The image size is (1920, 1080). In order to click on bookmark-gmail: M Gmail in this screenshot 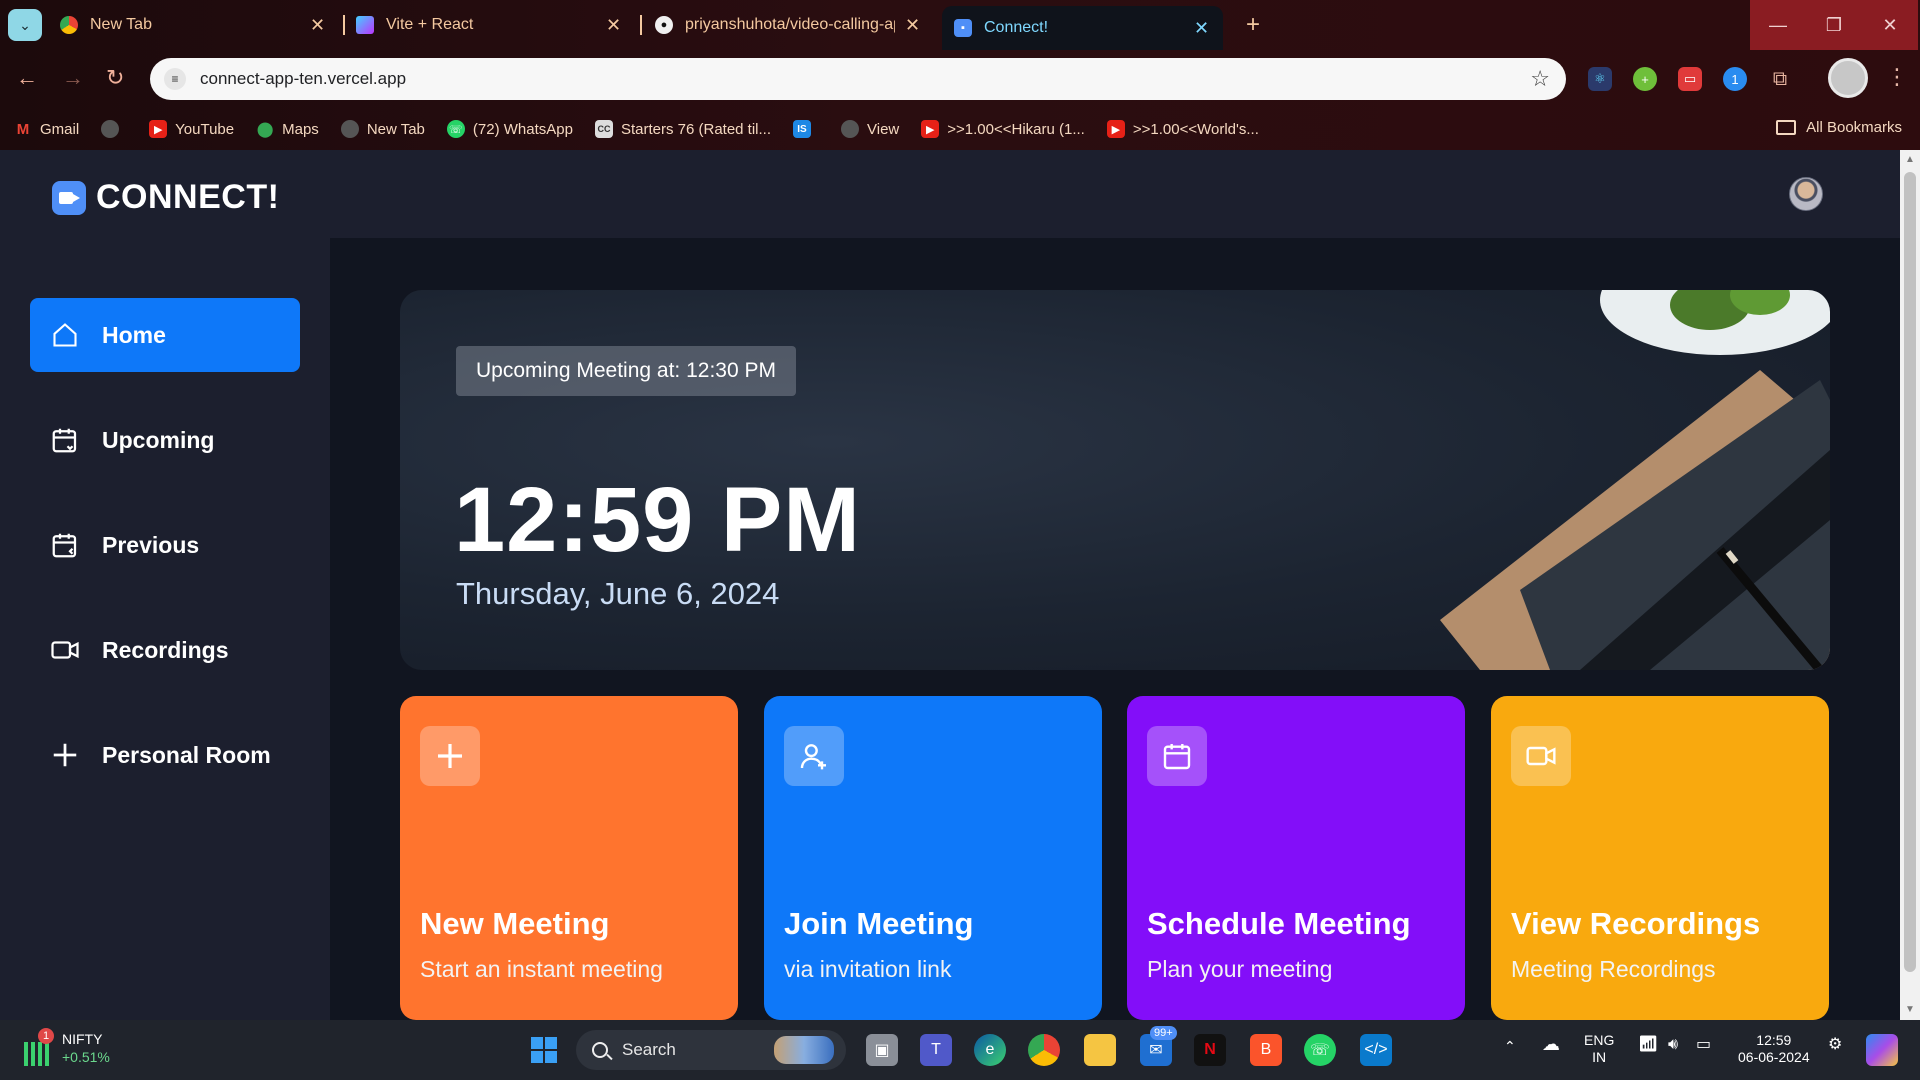, I will do `click(46, 129)`.